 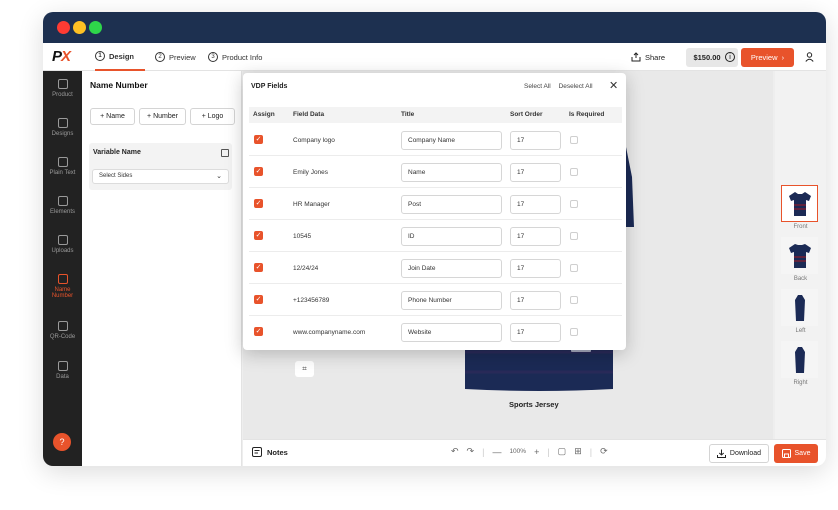 I want to click on preview-button: Preview ›, so click(x=767, y=57).